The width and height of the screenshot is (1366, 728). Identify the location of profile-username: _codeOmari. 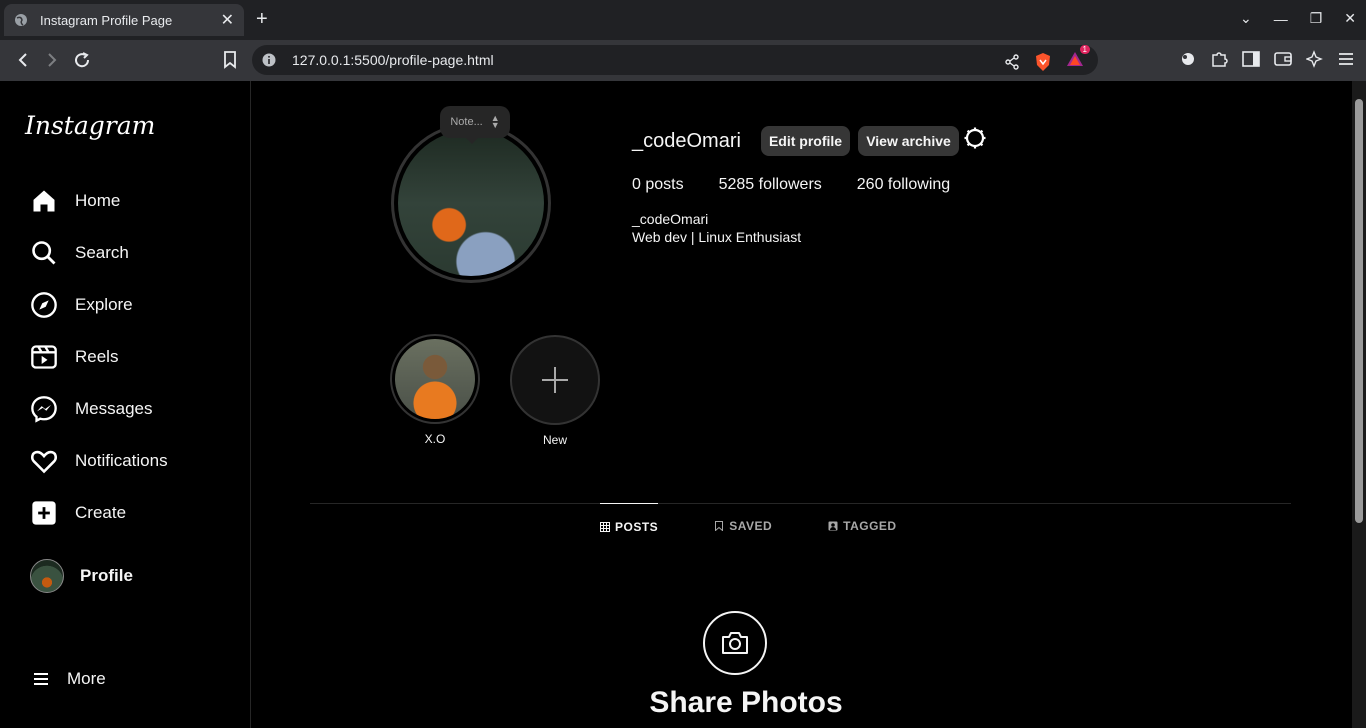
(686, 141).